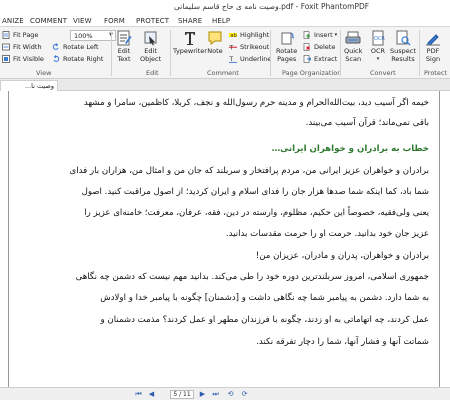  What do you see at coordinates (124, 38) in the screenshot?
I see `edit-text-icon` at bounding box center [124, 38].